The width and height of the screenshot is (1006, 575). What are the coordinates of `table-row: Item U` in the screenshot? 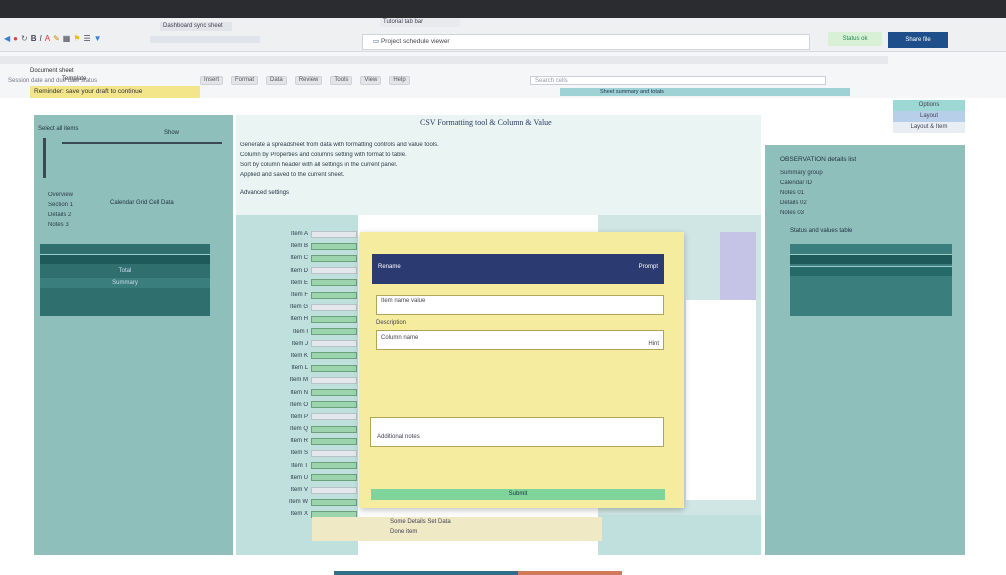 It's located at (299, 478).